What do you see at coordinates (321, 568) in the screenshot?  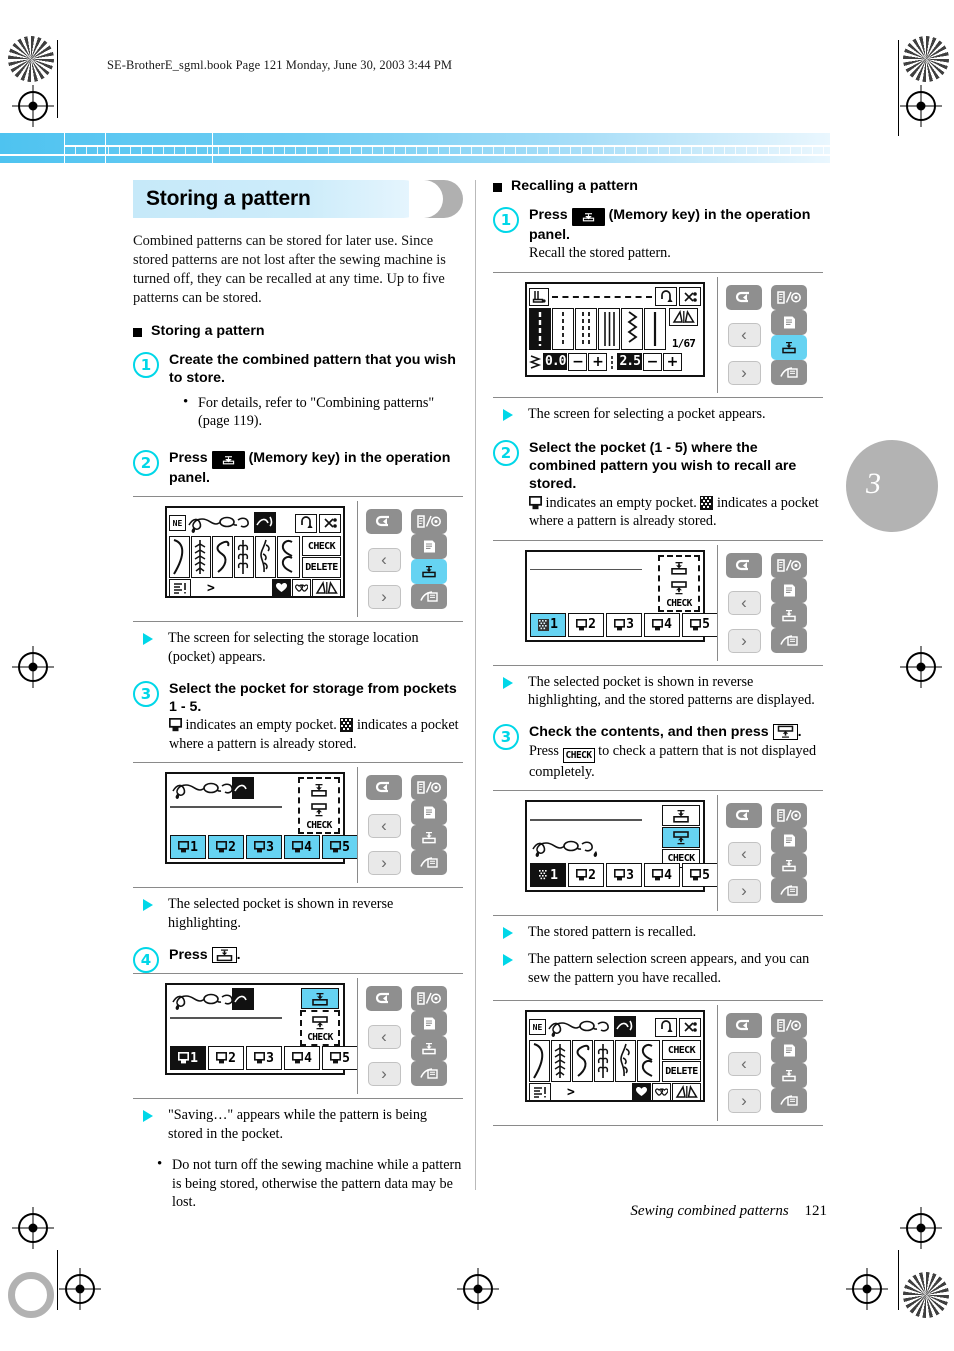 I see `delete-key: DELETE` at bounding box center [321, 568].